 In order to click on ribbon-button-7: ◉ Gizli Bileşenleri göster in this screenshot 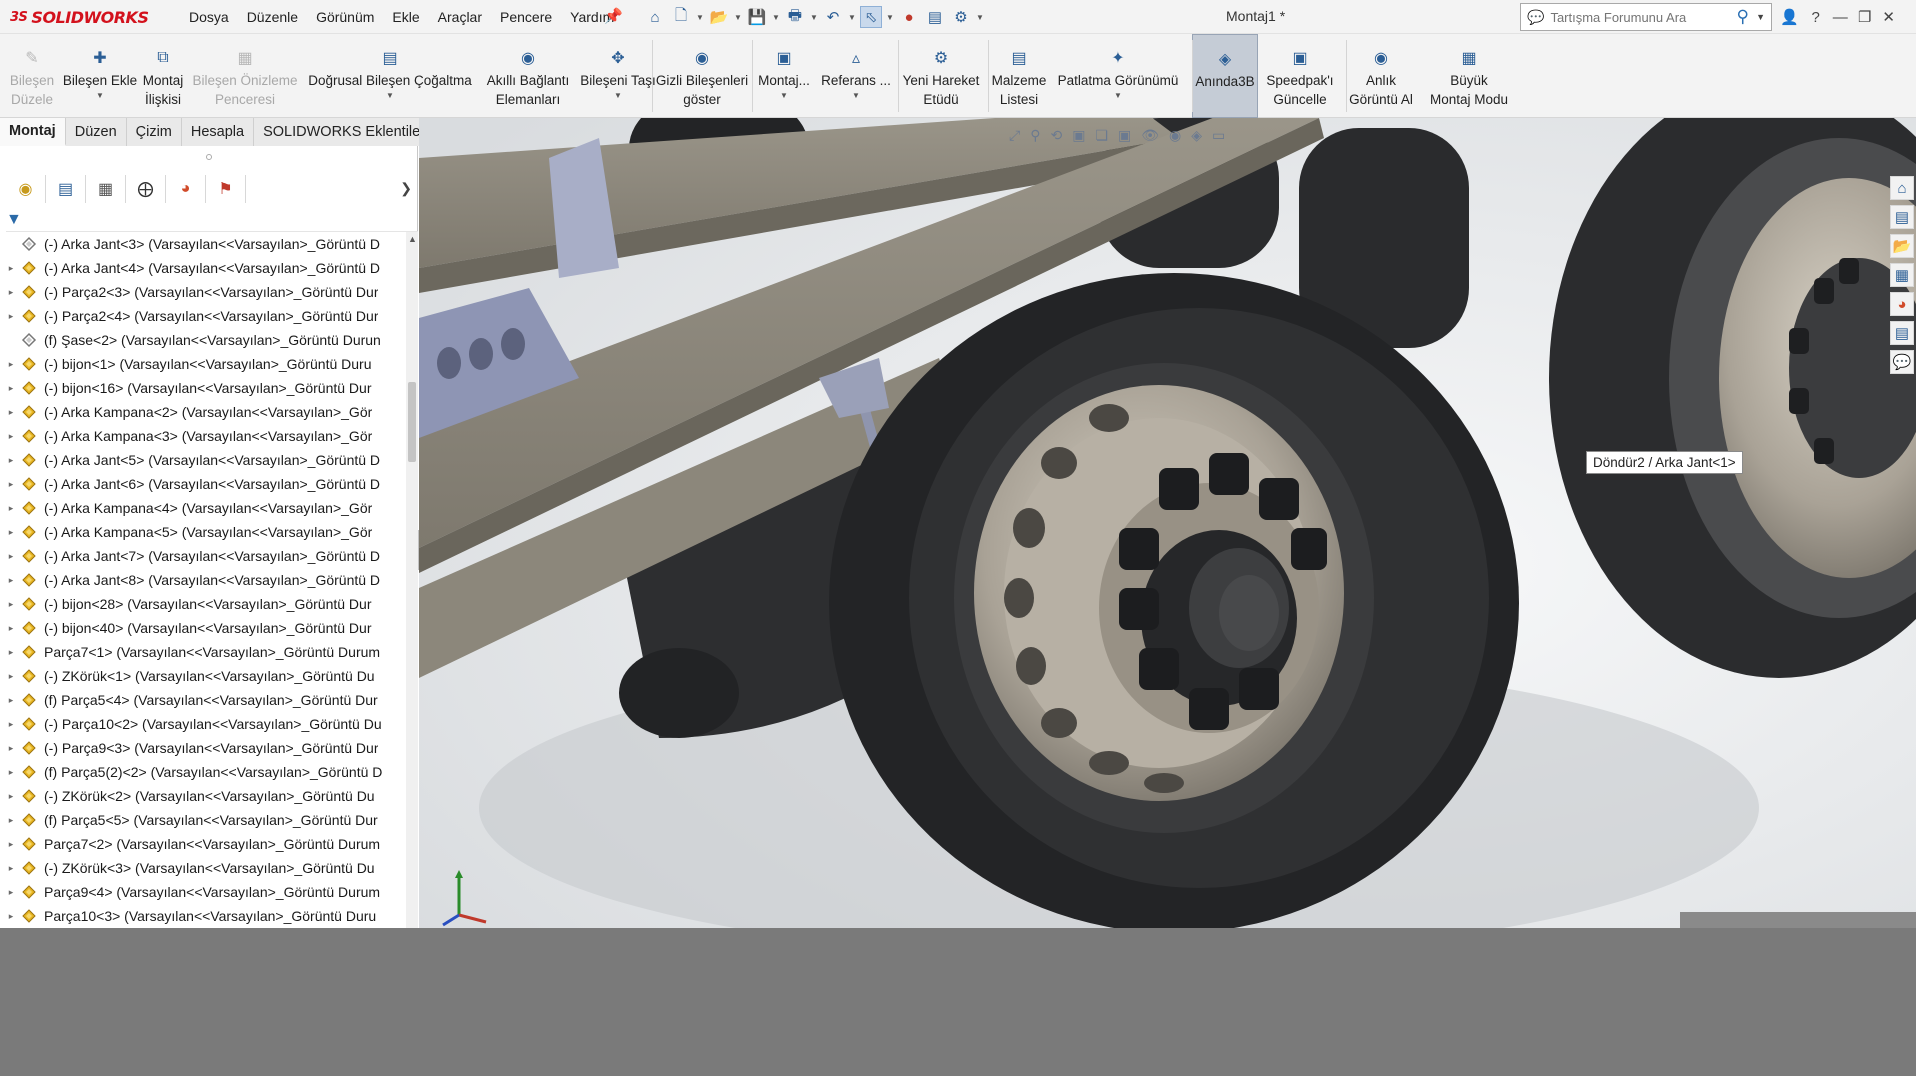, I will do `click(702, 76)`.